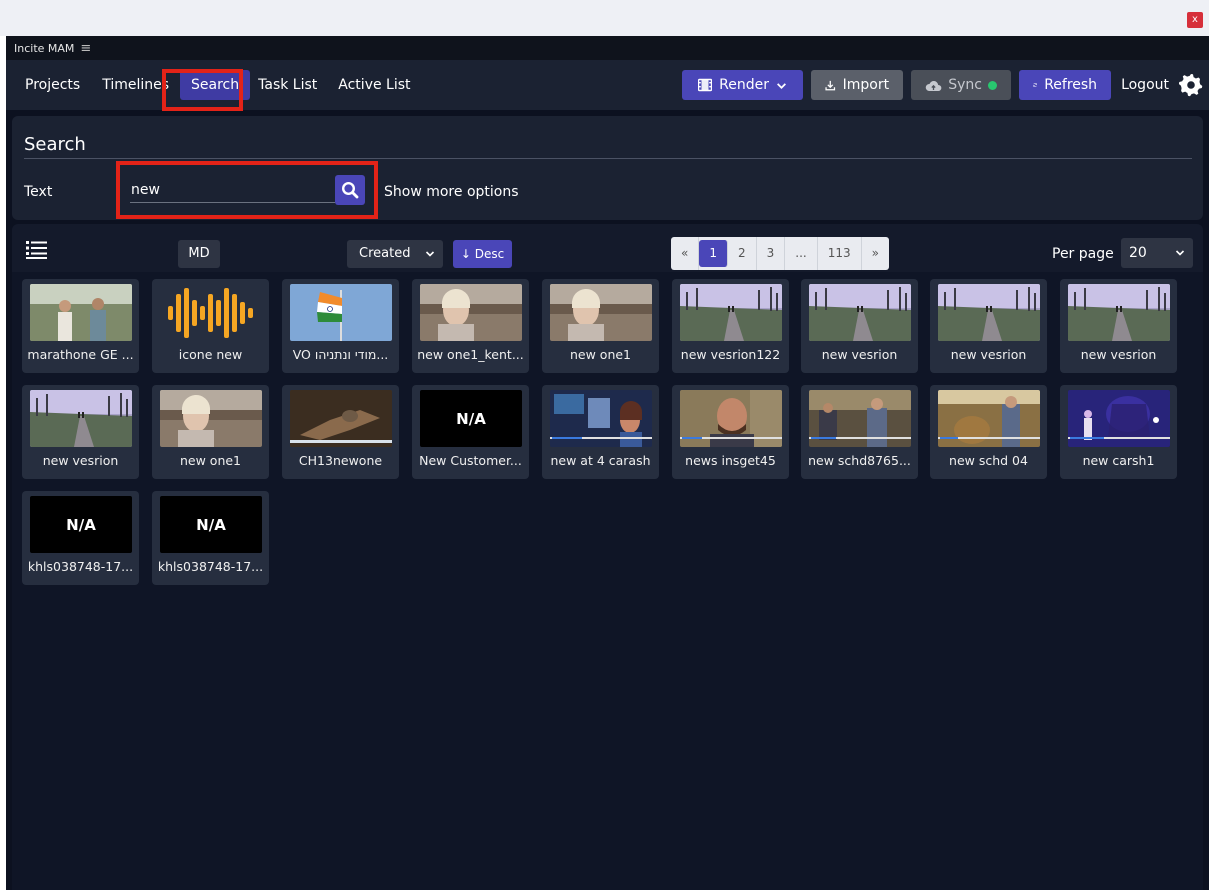 The height and width of the screenshot is (890, 1209). I want to click on md-button: MD, so click(199, 254).